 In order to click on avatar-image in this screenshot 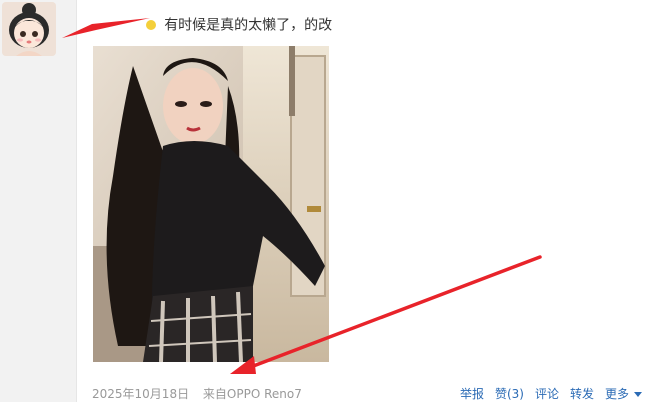, I will do `click(29, 29)`.